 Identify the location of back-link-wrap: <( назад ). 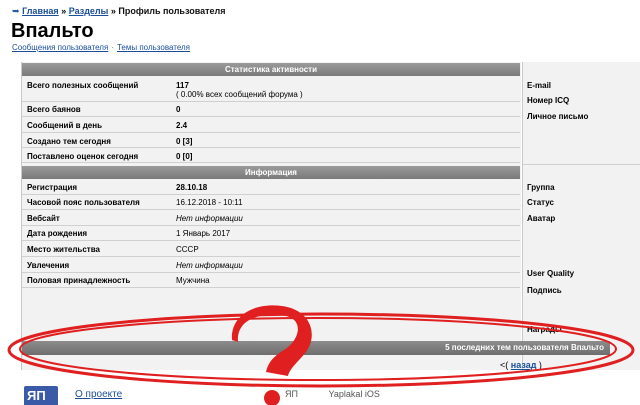
(521, 365).